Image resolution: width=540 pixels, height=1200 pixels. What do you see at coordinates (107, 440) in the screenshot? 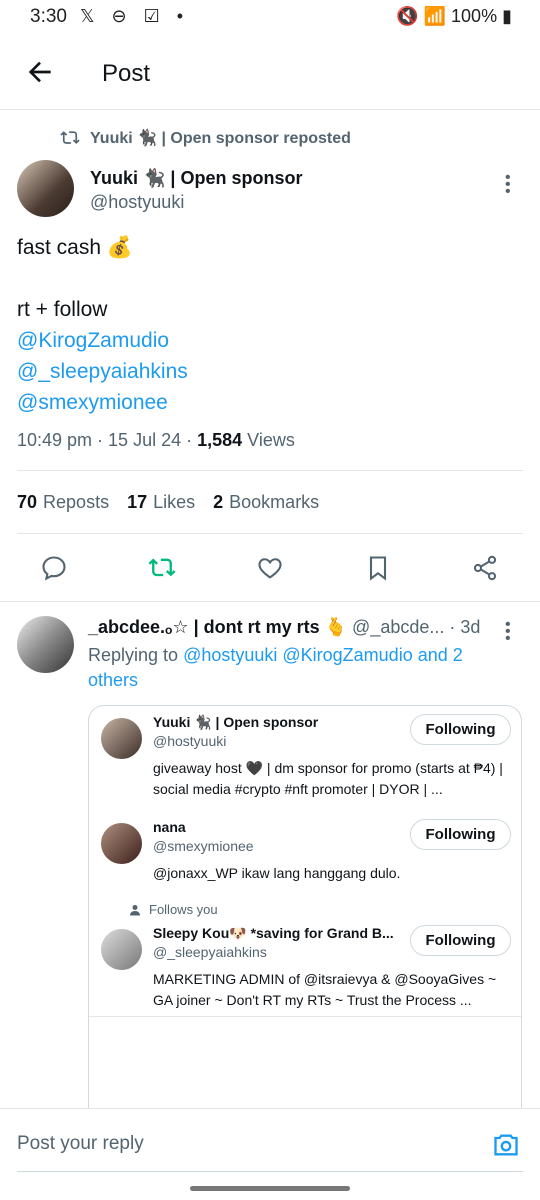
I see `post-timestamp: 10:49 pm · 15 Jul 24 ·` at bounding box center [107, 440].